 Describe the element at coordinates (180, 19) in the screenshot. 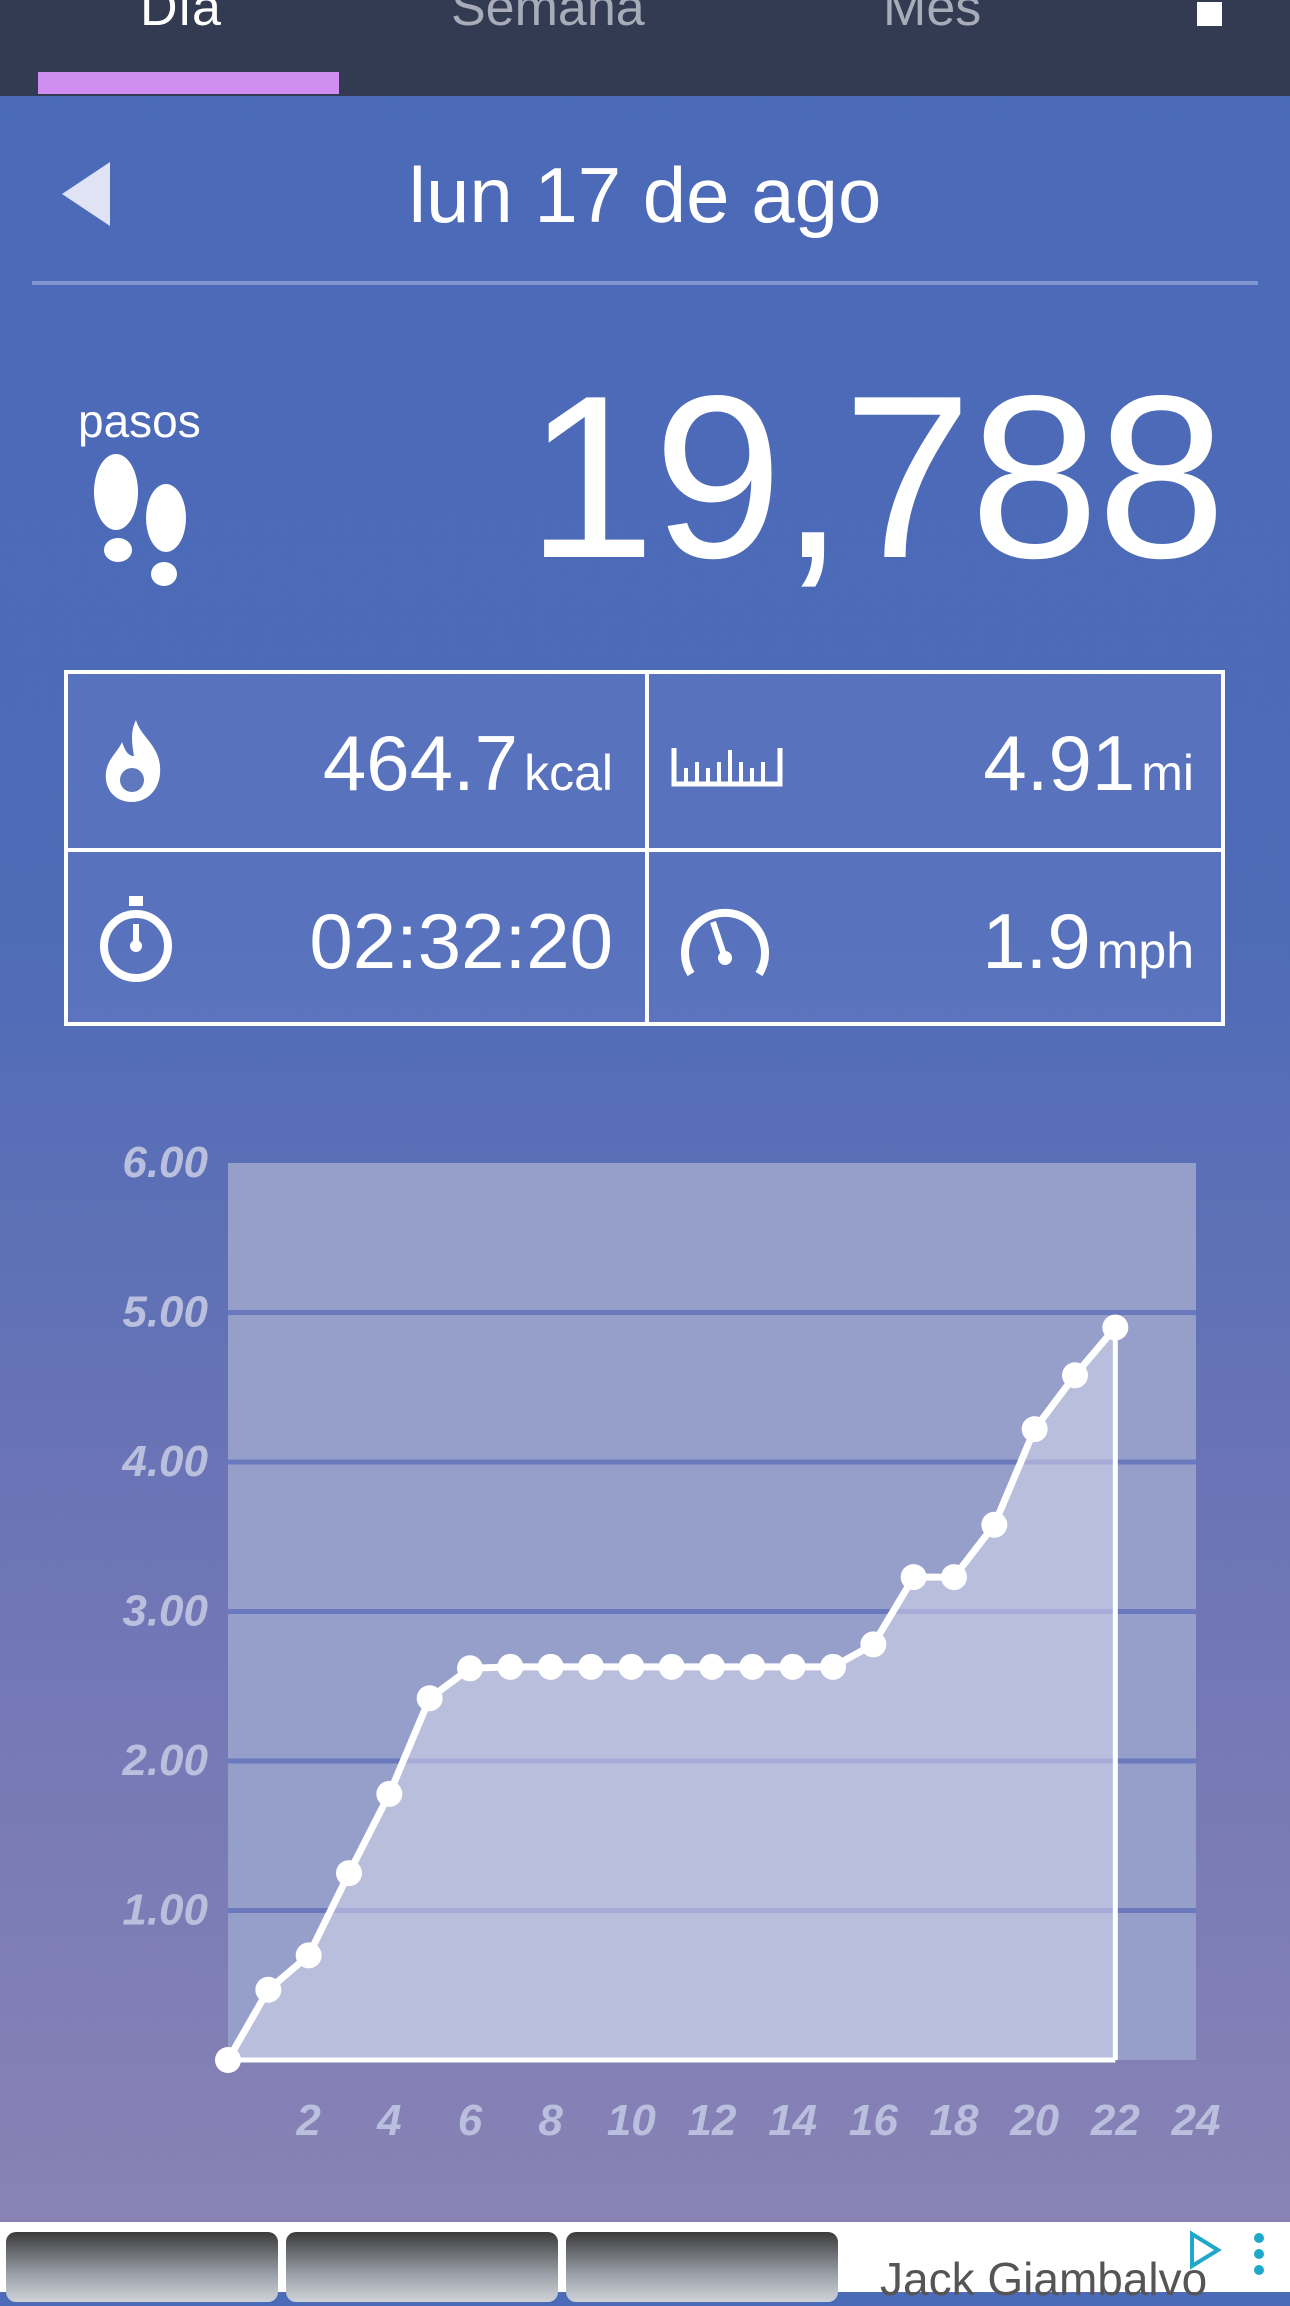

I see `tab-day: Día` at that location.